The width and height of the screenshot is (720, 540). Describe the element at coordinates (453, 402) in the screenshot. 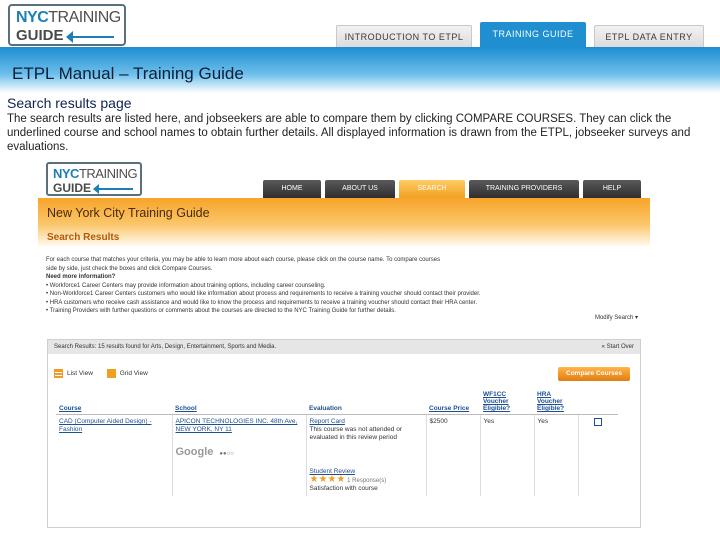

I see `col-course-price: Course Price` at that location.